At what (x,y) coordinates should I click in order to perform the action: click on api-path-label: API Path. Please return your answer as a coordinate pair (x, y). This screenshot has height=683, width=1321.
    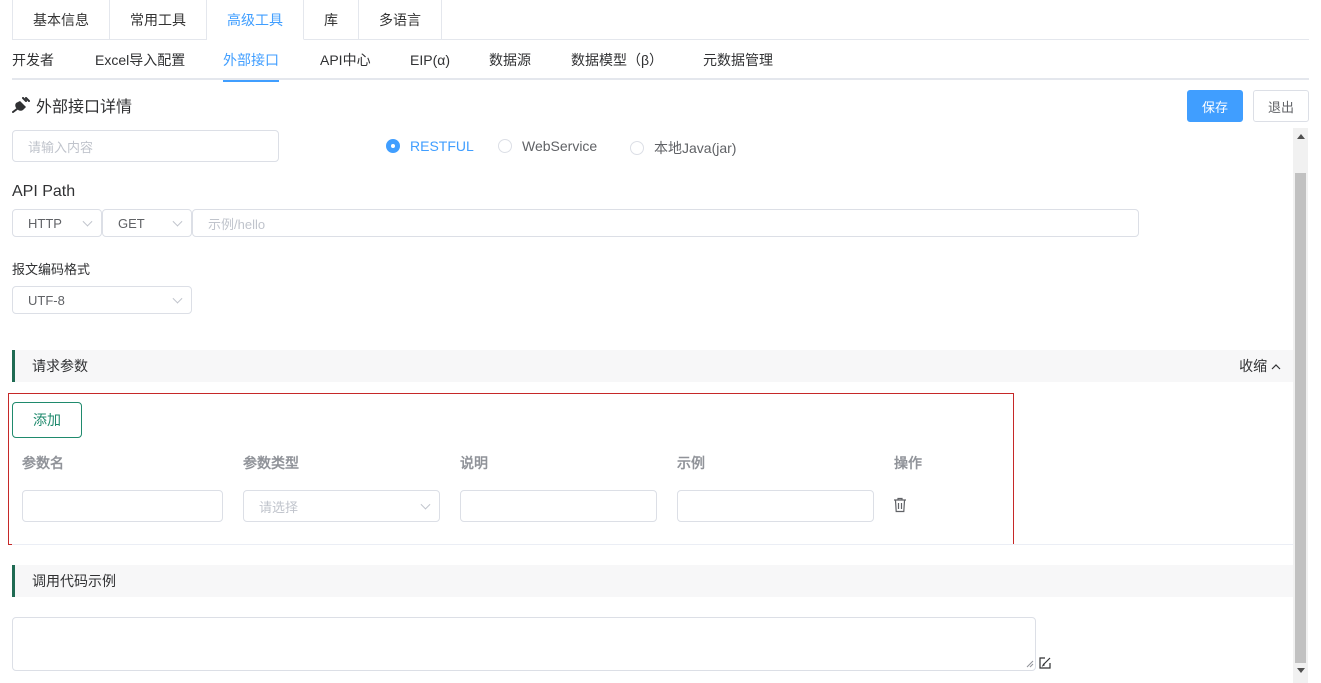
    Looking at the image, I should click on (44, 191).